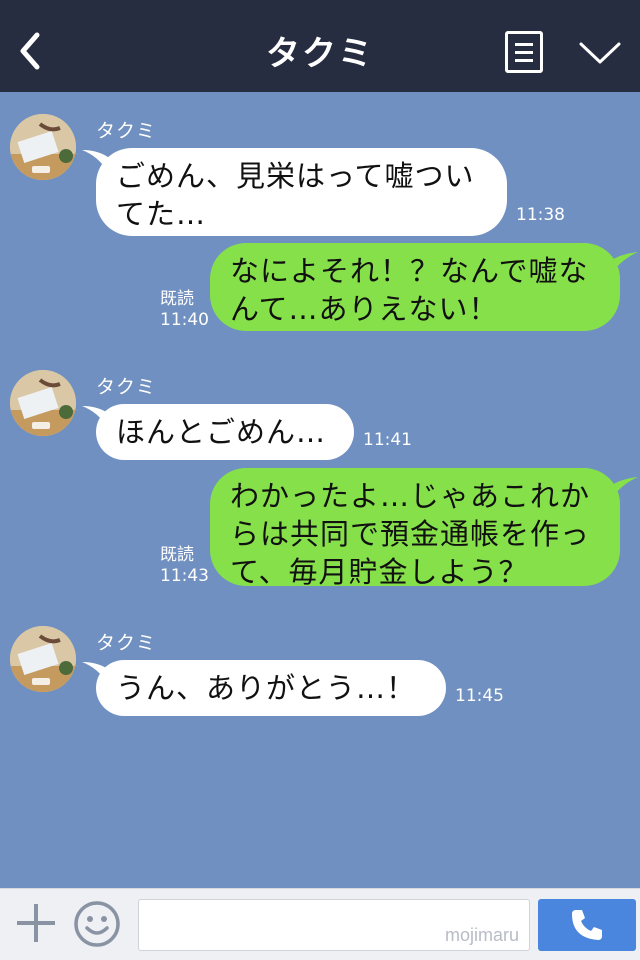 The image size is (640, 960). Describe the element at coordinates (184, 320) in the screenshot. I see `message-time: 11:40` at that location.